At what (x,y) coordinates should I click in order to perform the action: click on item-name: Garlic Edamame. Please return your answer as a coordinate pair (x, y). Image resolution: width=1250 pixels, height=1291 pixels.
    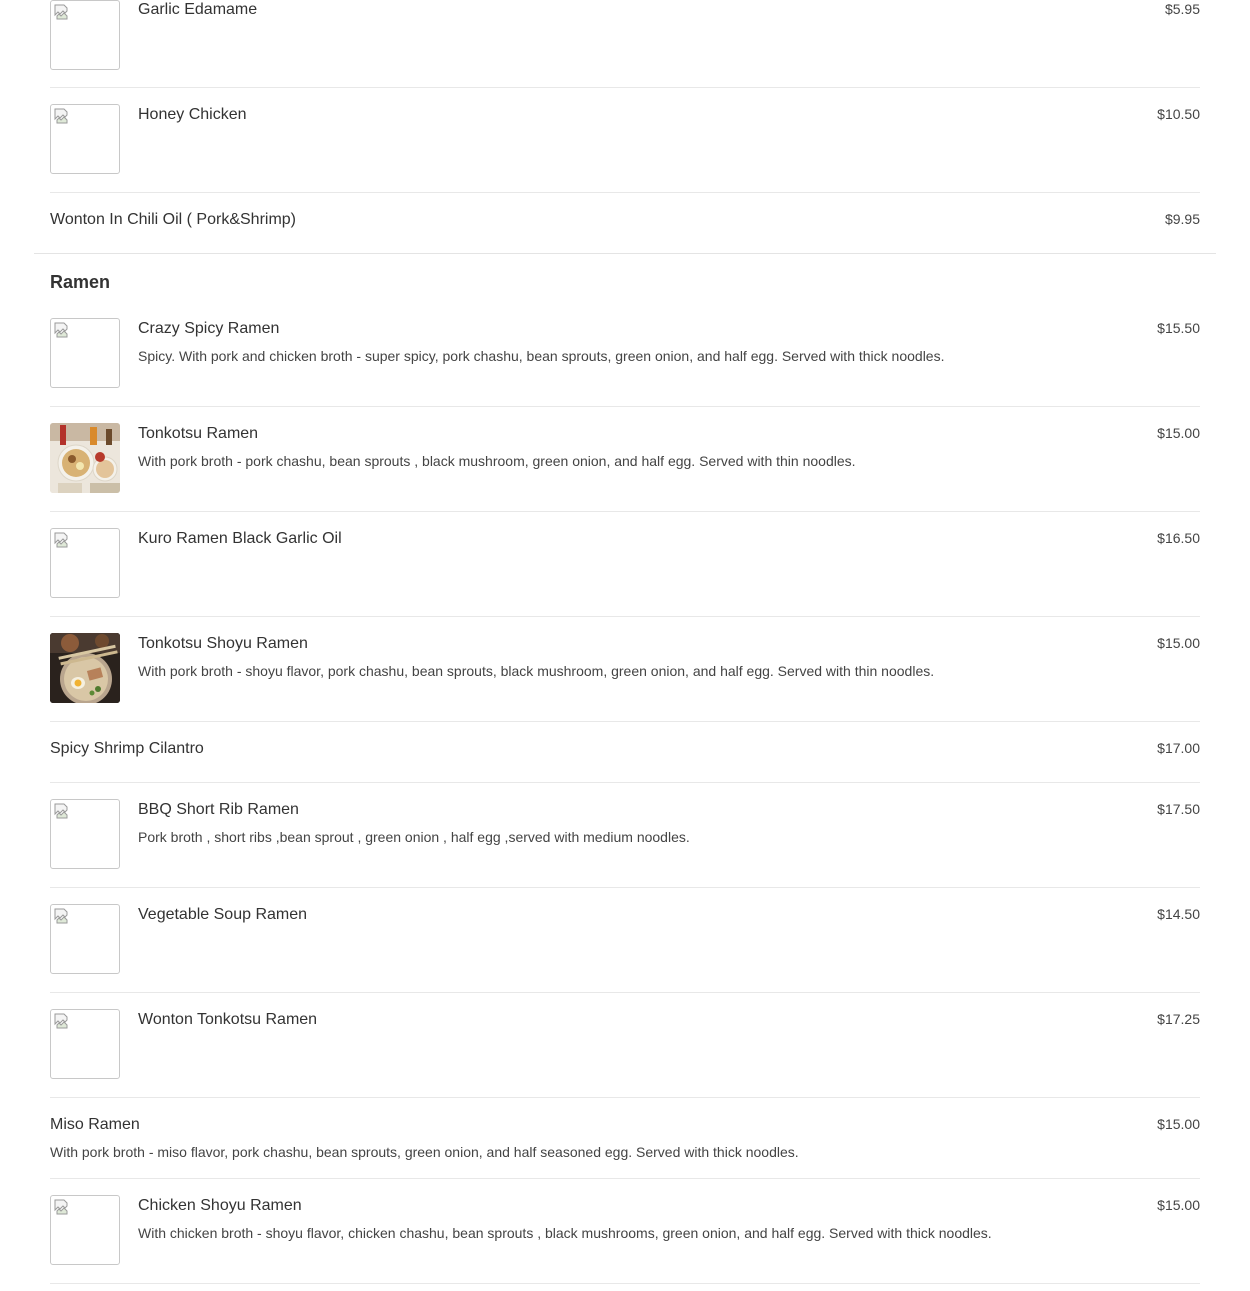
    Looking at the image, I should click on (198, 9).